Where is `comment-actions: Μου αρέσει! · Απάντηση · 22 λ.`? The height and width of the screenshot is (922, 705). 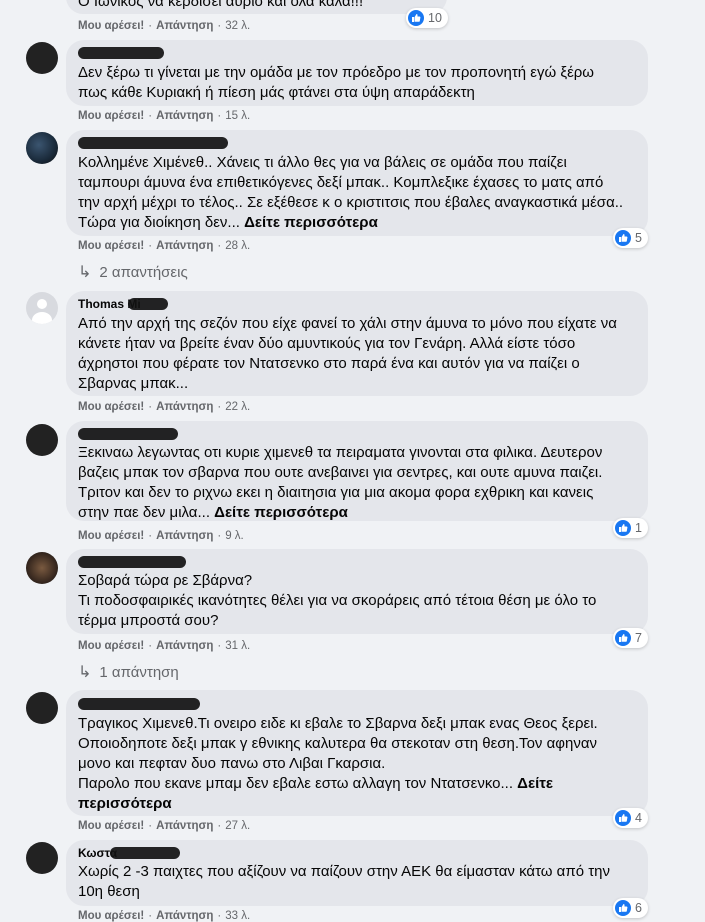
comment-actions: Μου αρέσει! · Απάντηση · 22 λ. is located at coordinates (164, 407).